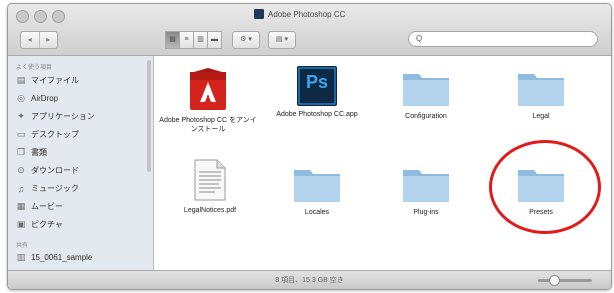  I want to click on file-label: LegalNotices.pdf, so click(210, 210).